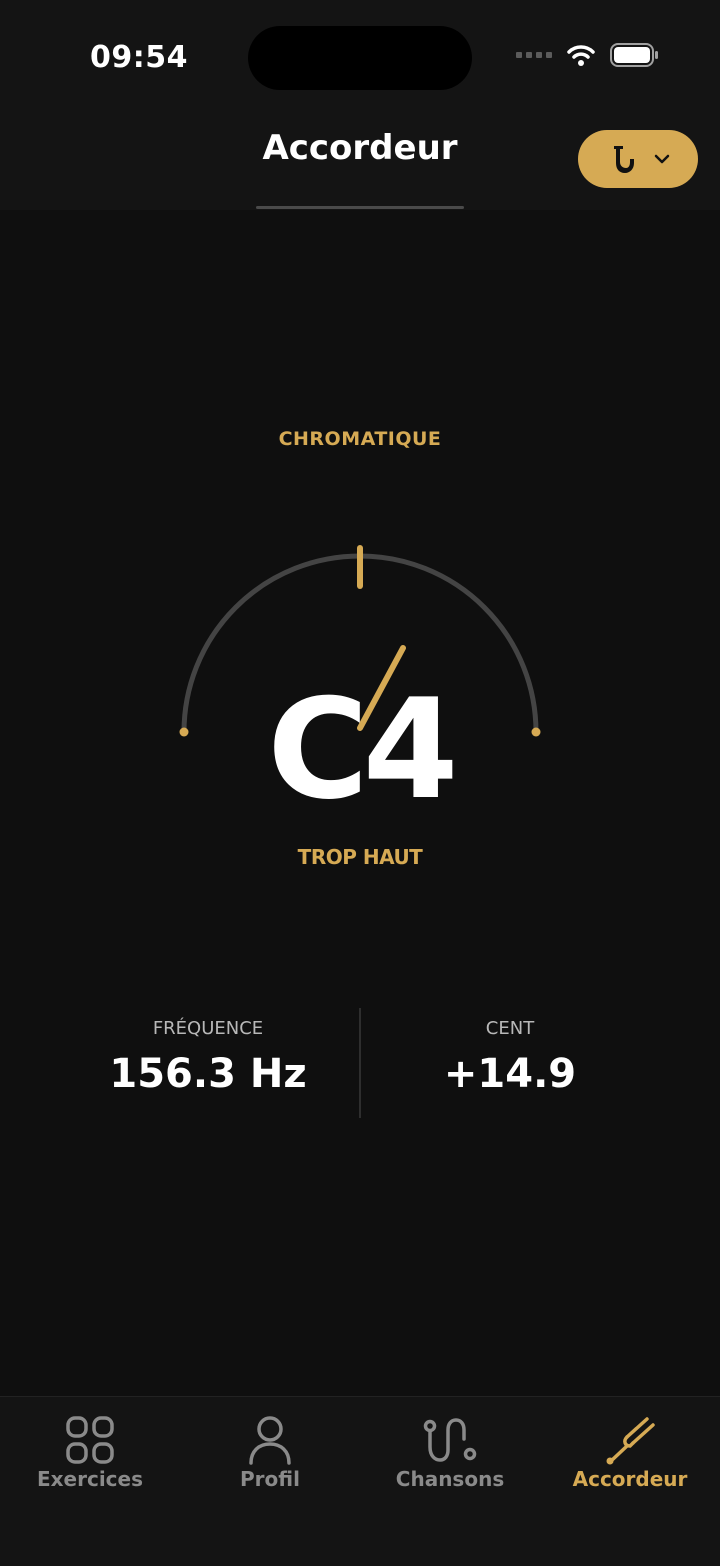 Image resolution: width=720 pixels, height=1566 pixels. Describe the element at coordinates (360, 207) in the screenshot. I see `title-underline` at that location.